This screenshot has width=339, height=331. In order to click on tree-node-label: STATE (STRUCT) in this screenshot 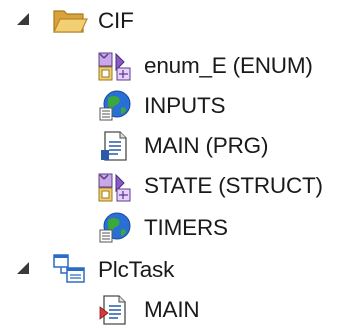, I will do `click(233, 185)`.